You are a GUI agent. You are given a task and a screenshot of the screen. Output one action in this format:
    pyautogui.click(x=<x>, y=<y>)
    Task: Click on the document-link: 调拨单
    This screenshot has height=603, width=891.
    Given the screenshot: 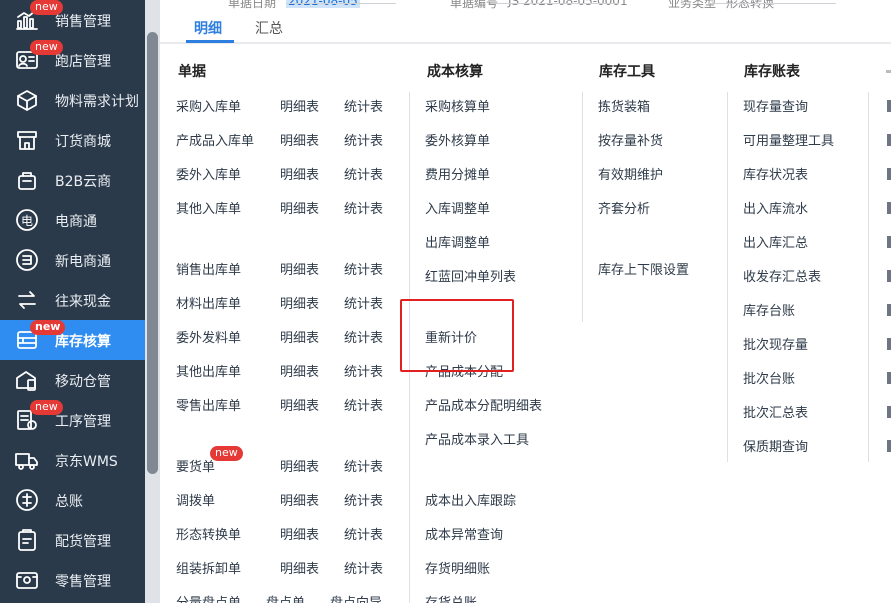 What is the action you would take?
    pyautogui.click(x=195, y=499)
    